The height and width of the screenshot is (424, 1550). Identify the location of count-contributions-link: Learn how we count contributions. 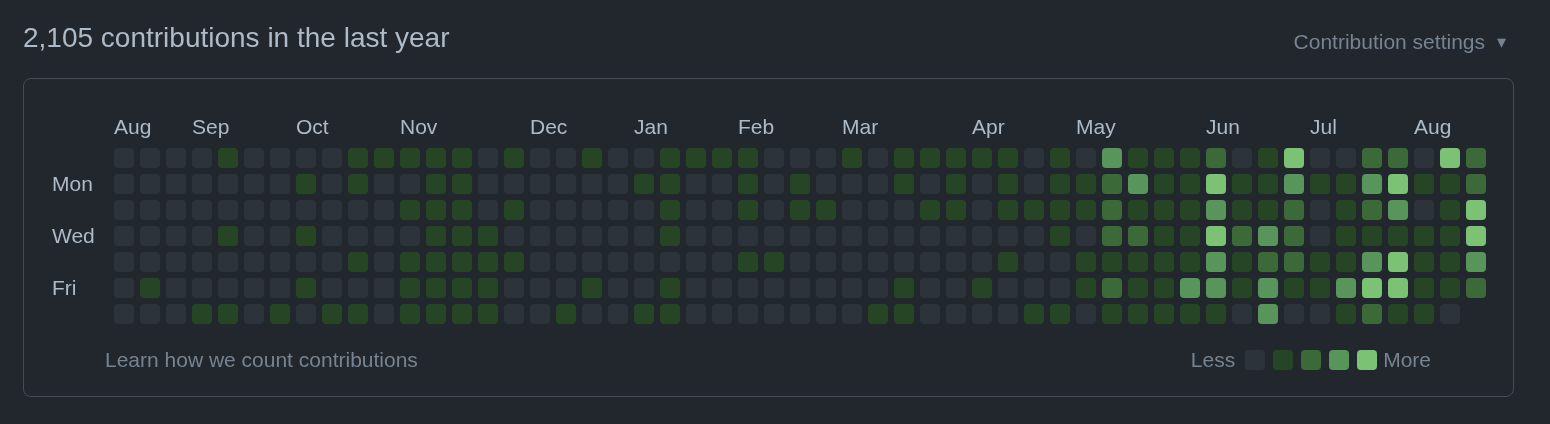
(261, 360).